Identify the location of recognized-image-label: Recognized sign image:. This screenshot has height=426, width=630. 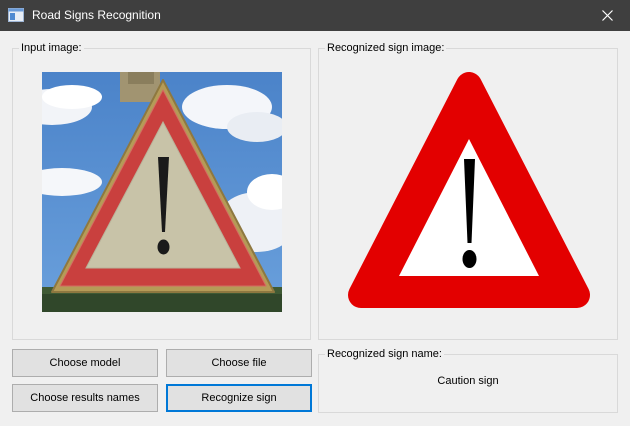
(386, 48).